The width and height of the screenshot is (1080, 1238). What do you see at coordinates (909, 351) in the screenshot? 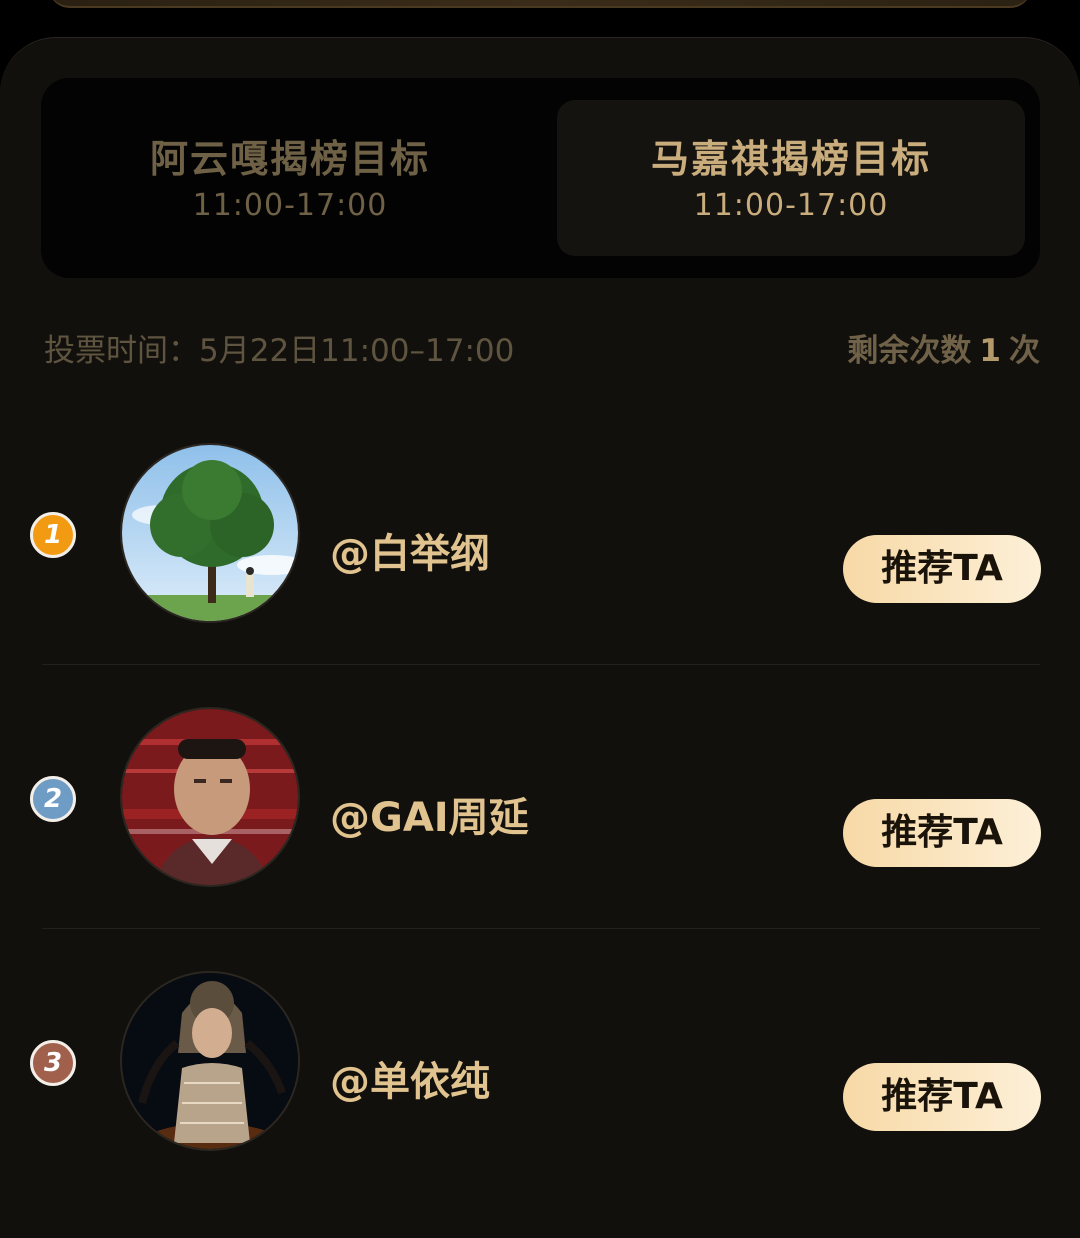
I see `remaining-label: 剩余次数` at bounding box center [909, 351].